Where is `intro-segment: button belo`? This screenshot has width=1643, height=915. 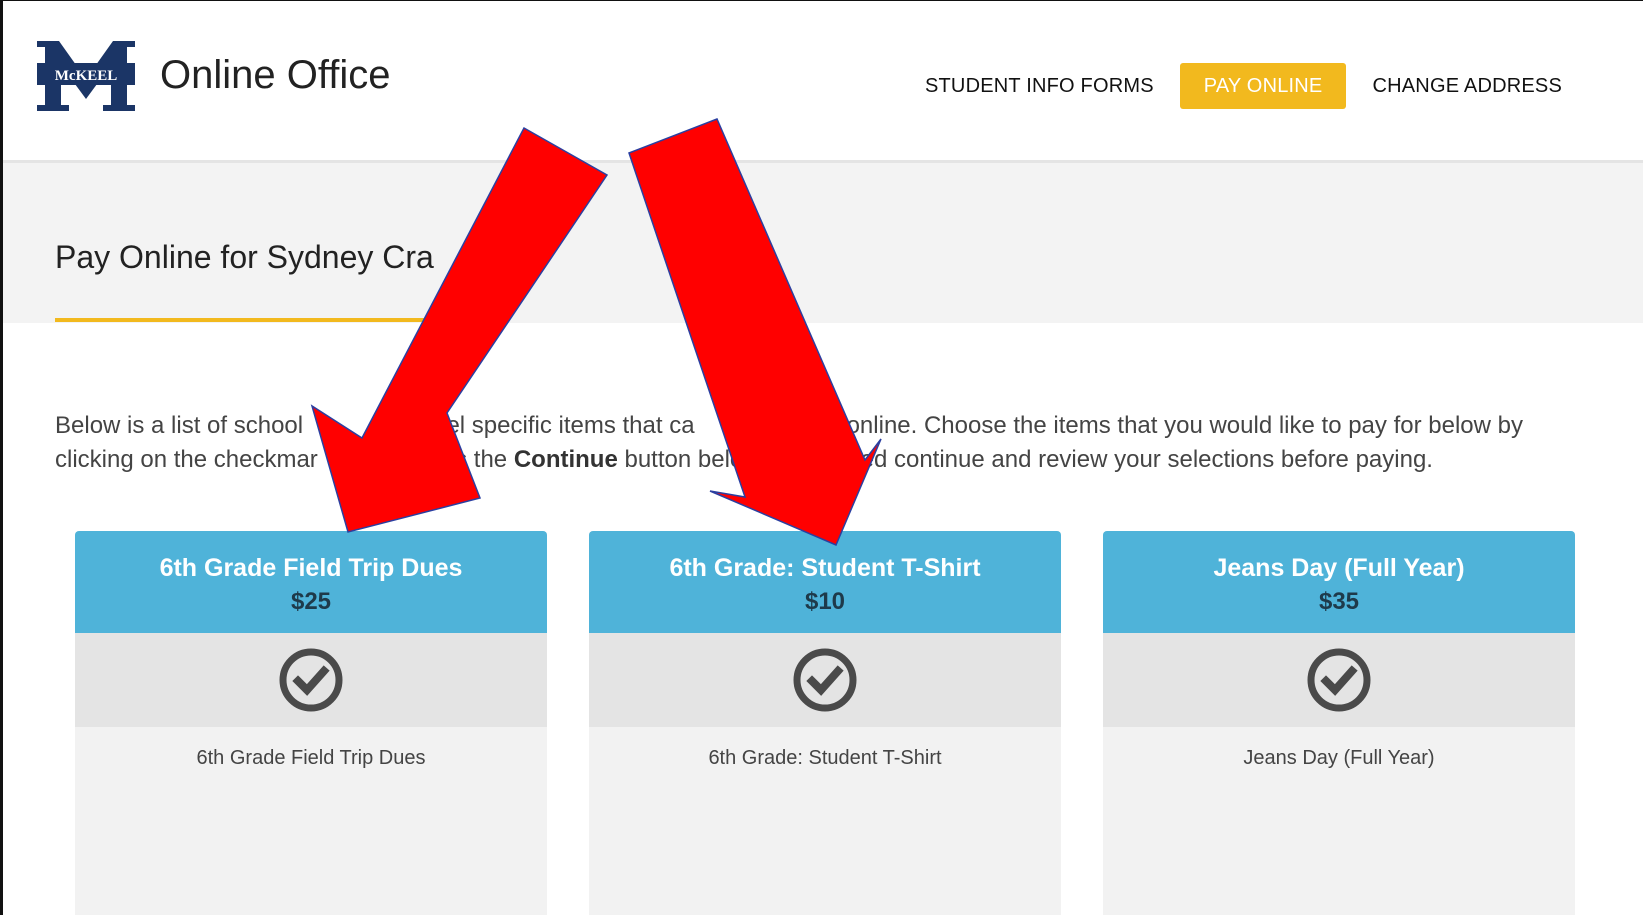
intro-segment: button belo is located at coordinates (684, 459).